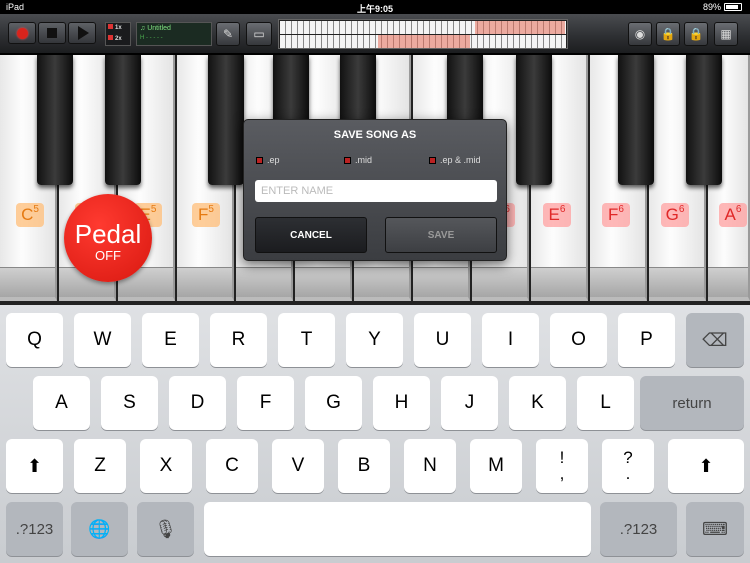  What do you see at coordinates (108, 255) in the screenshot?
I see `pedal-state: OFF` at bounding box center [108, 255].